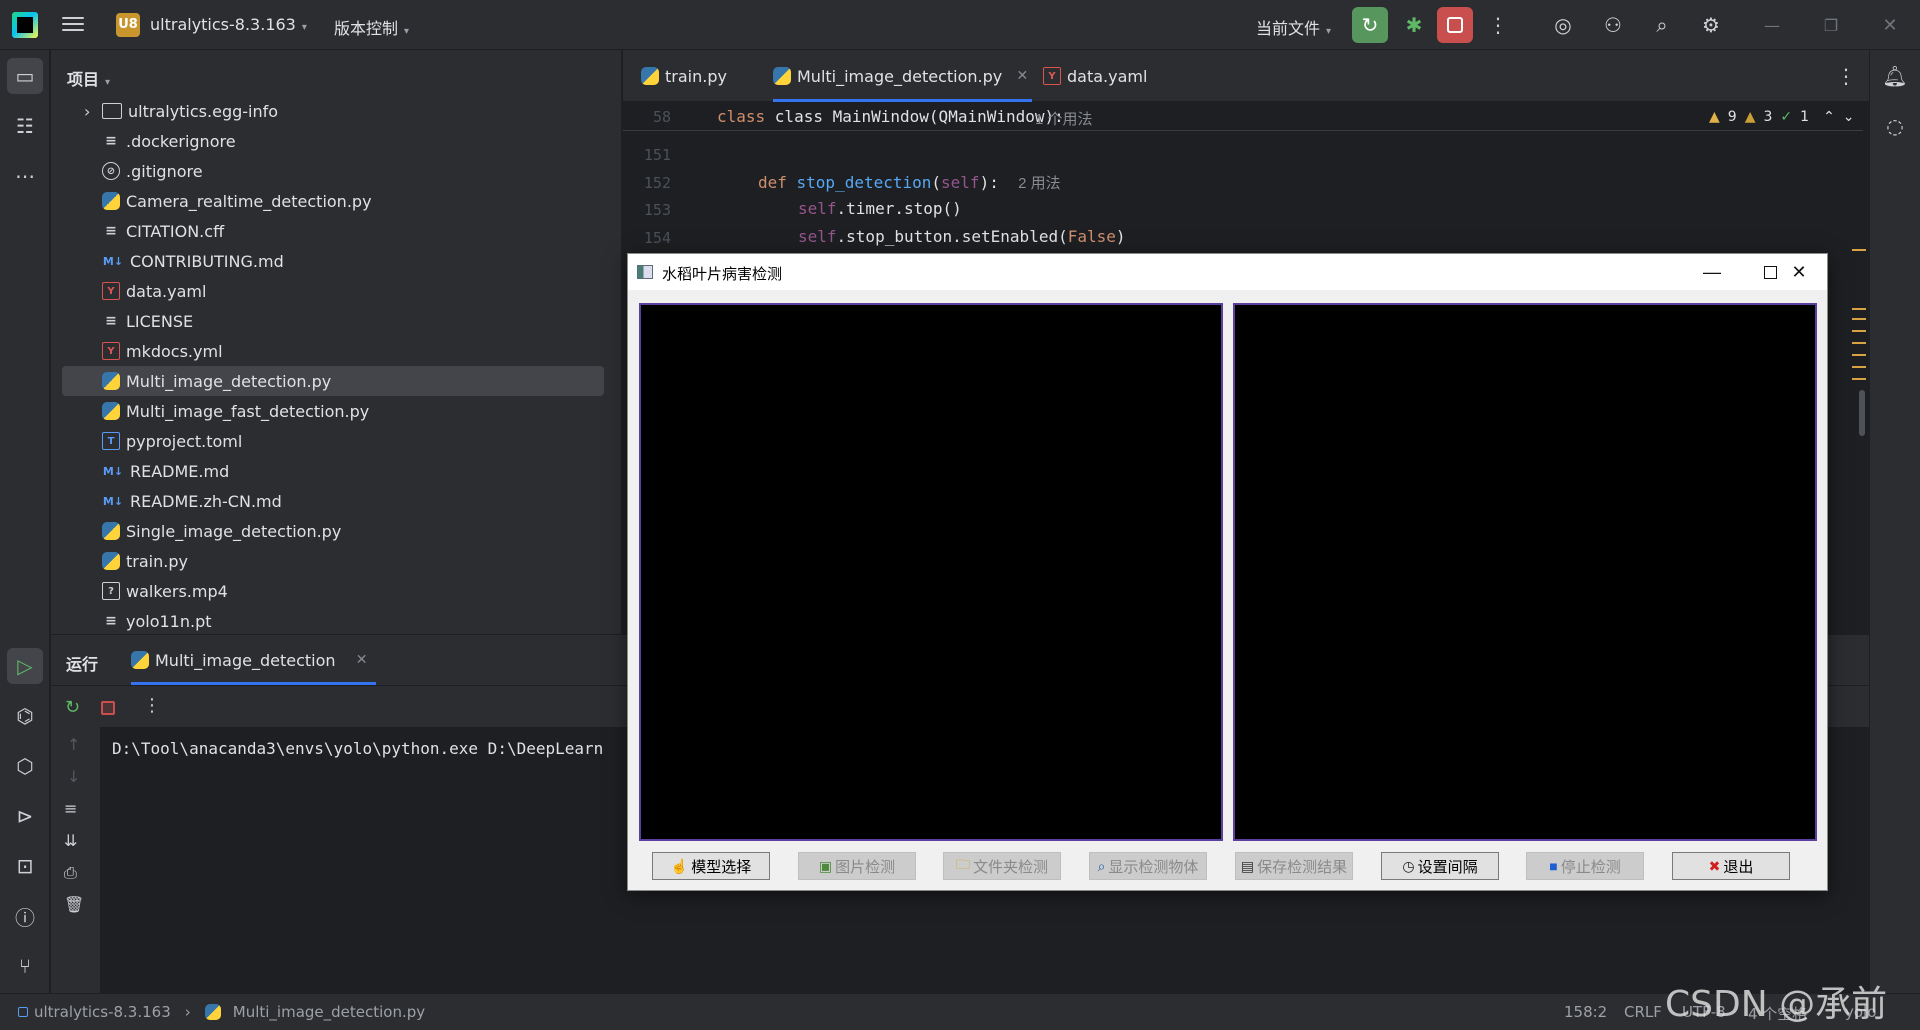 The width and height of the screenshot is (1920, 1030). Describe the element at coordinates (1498, 25) in the screenshot. I see `more-actions-button: ⋮` at that location.